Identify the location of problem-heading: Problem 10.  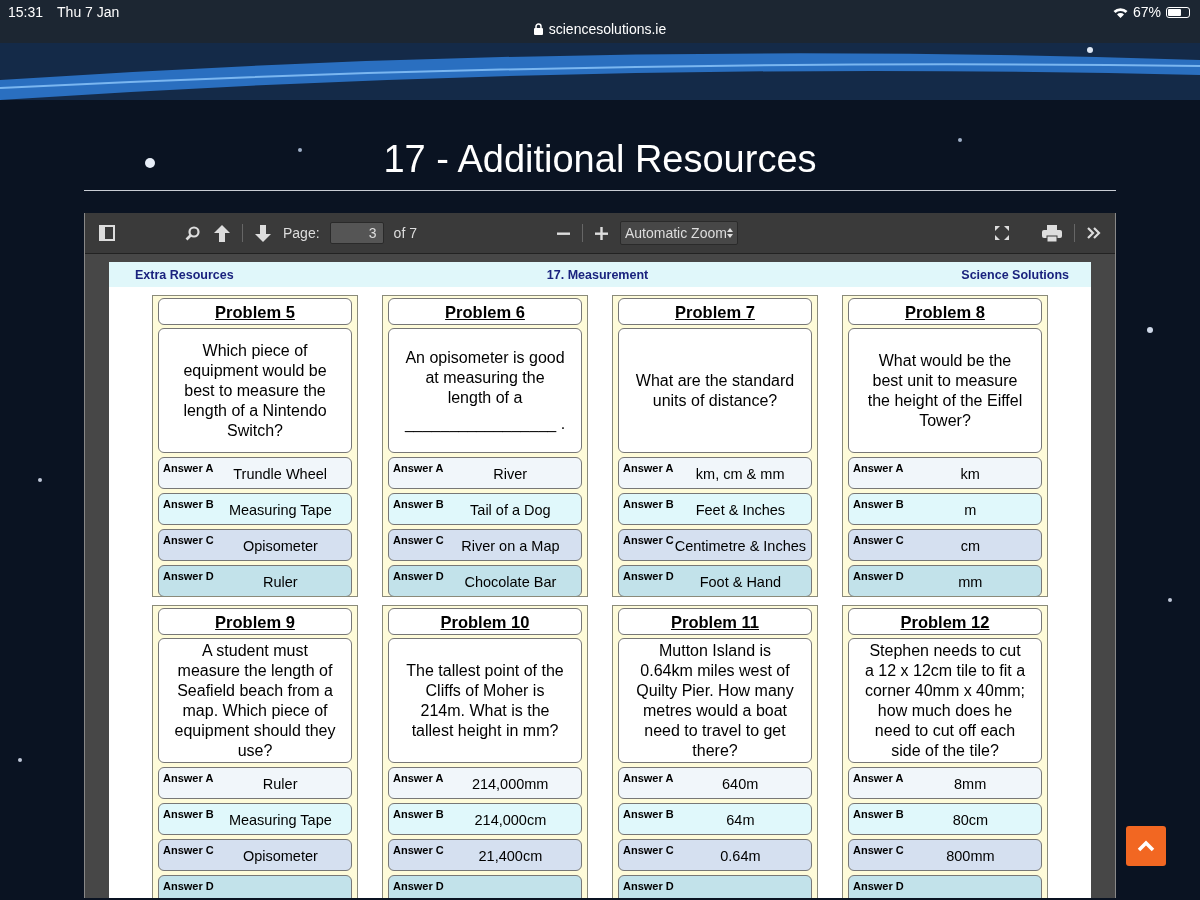
(485, 621).